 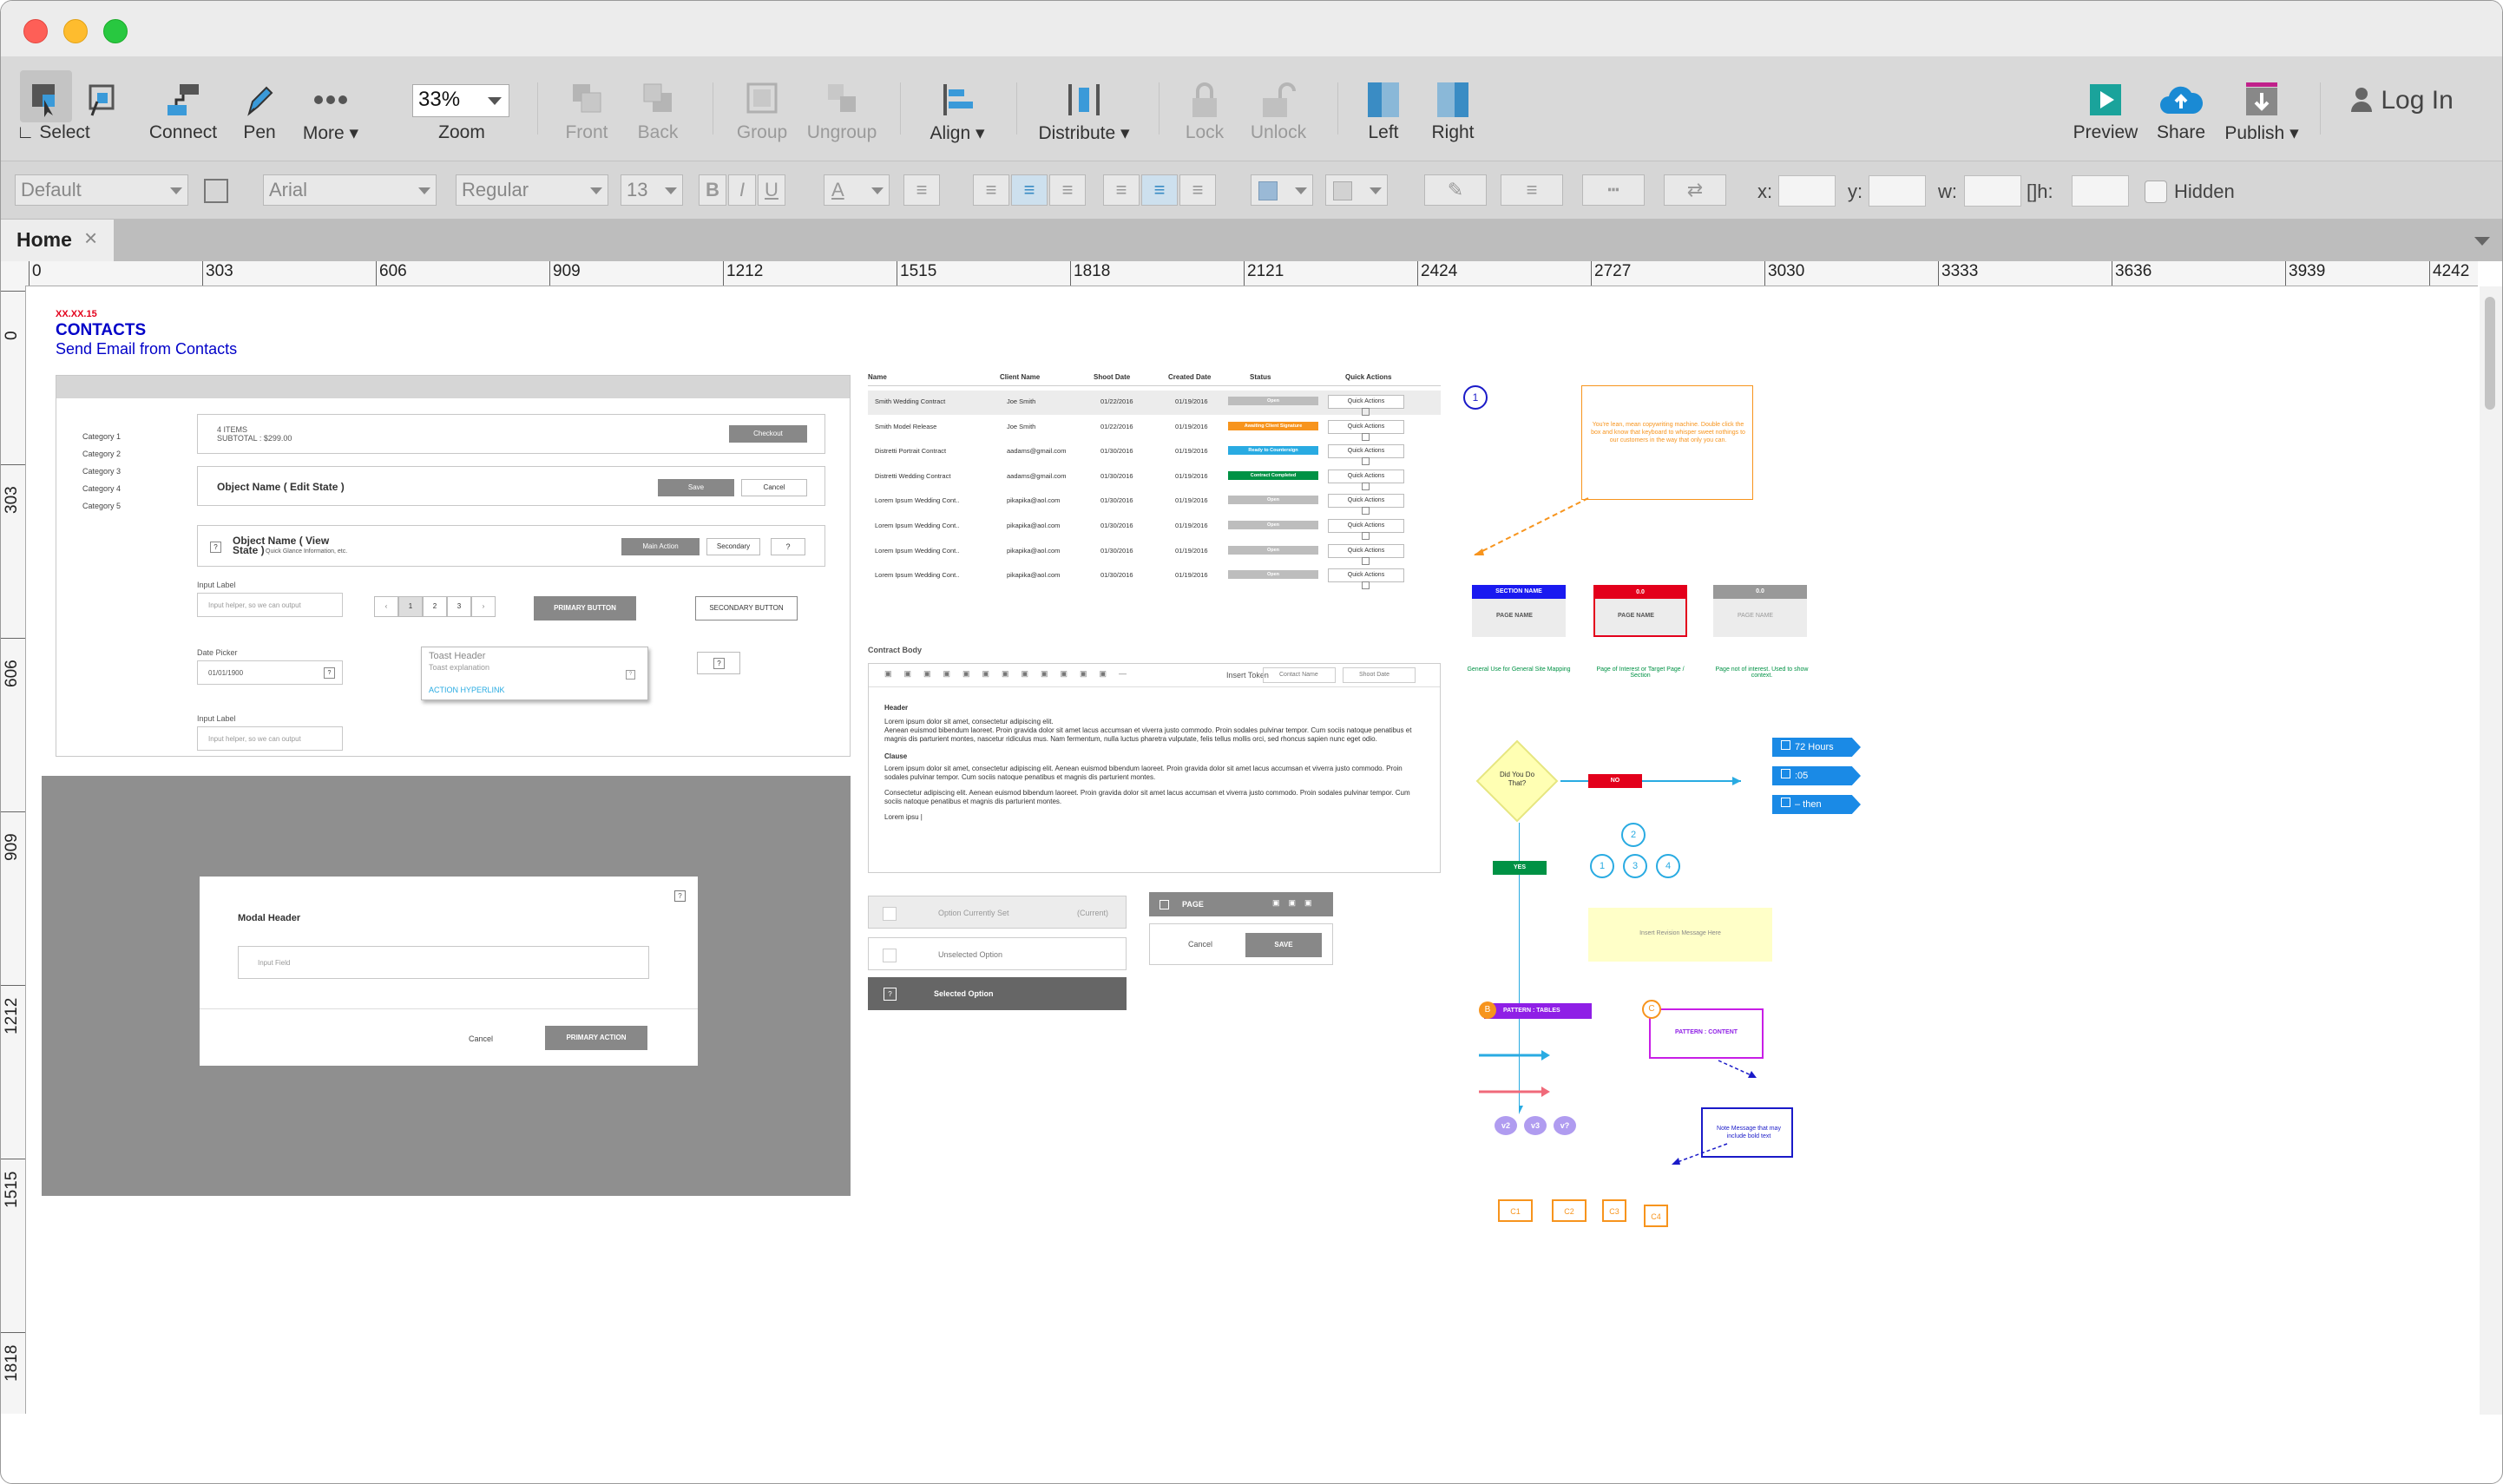 I want to click on scrollbar-thumb, so click(x=2490, y=353).